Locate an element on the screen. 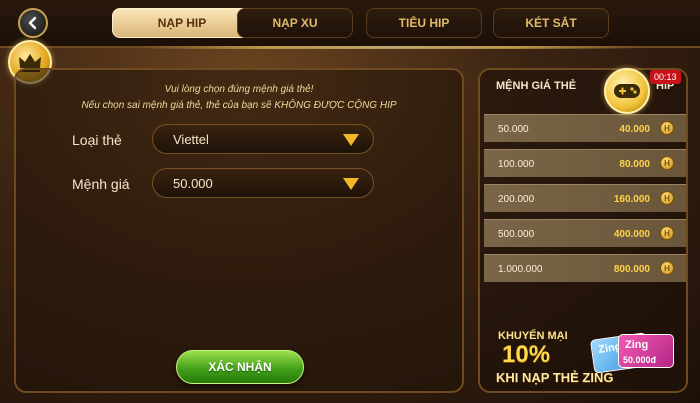 The width and height of the screenshot is (700, 403). price-row: 500.000 400.000 H is located at coordinates (585, 233).